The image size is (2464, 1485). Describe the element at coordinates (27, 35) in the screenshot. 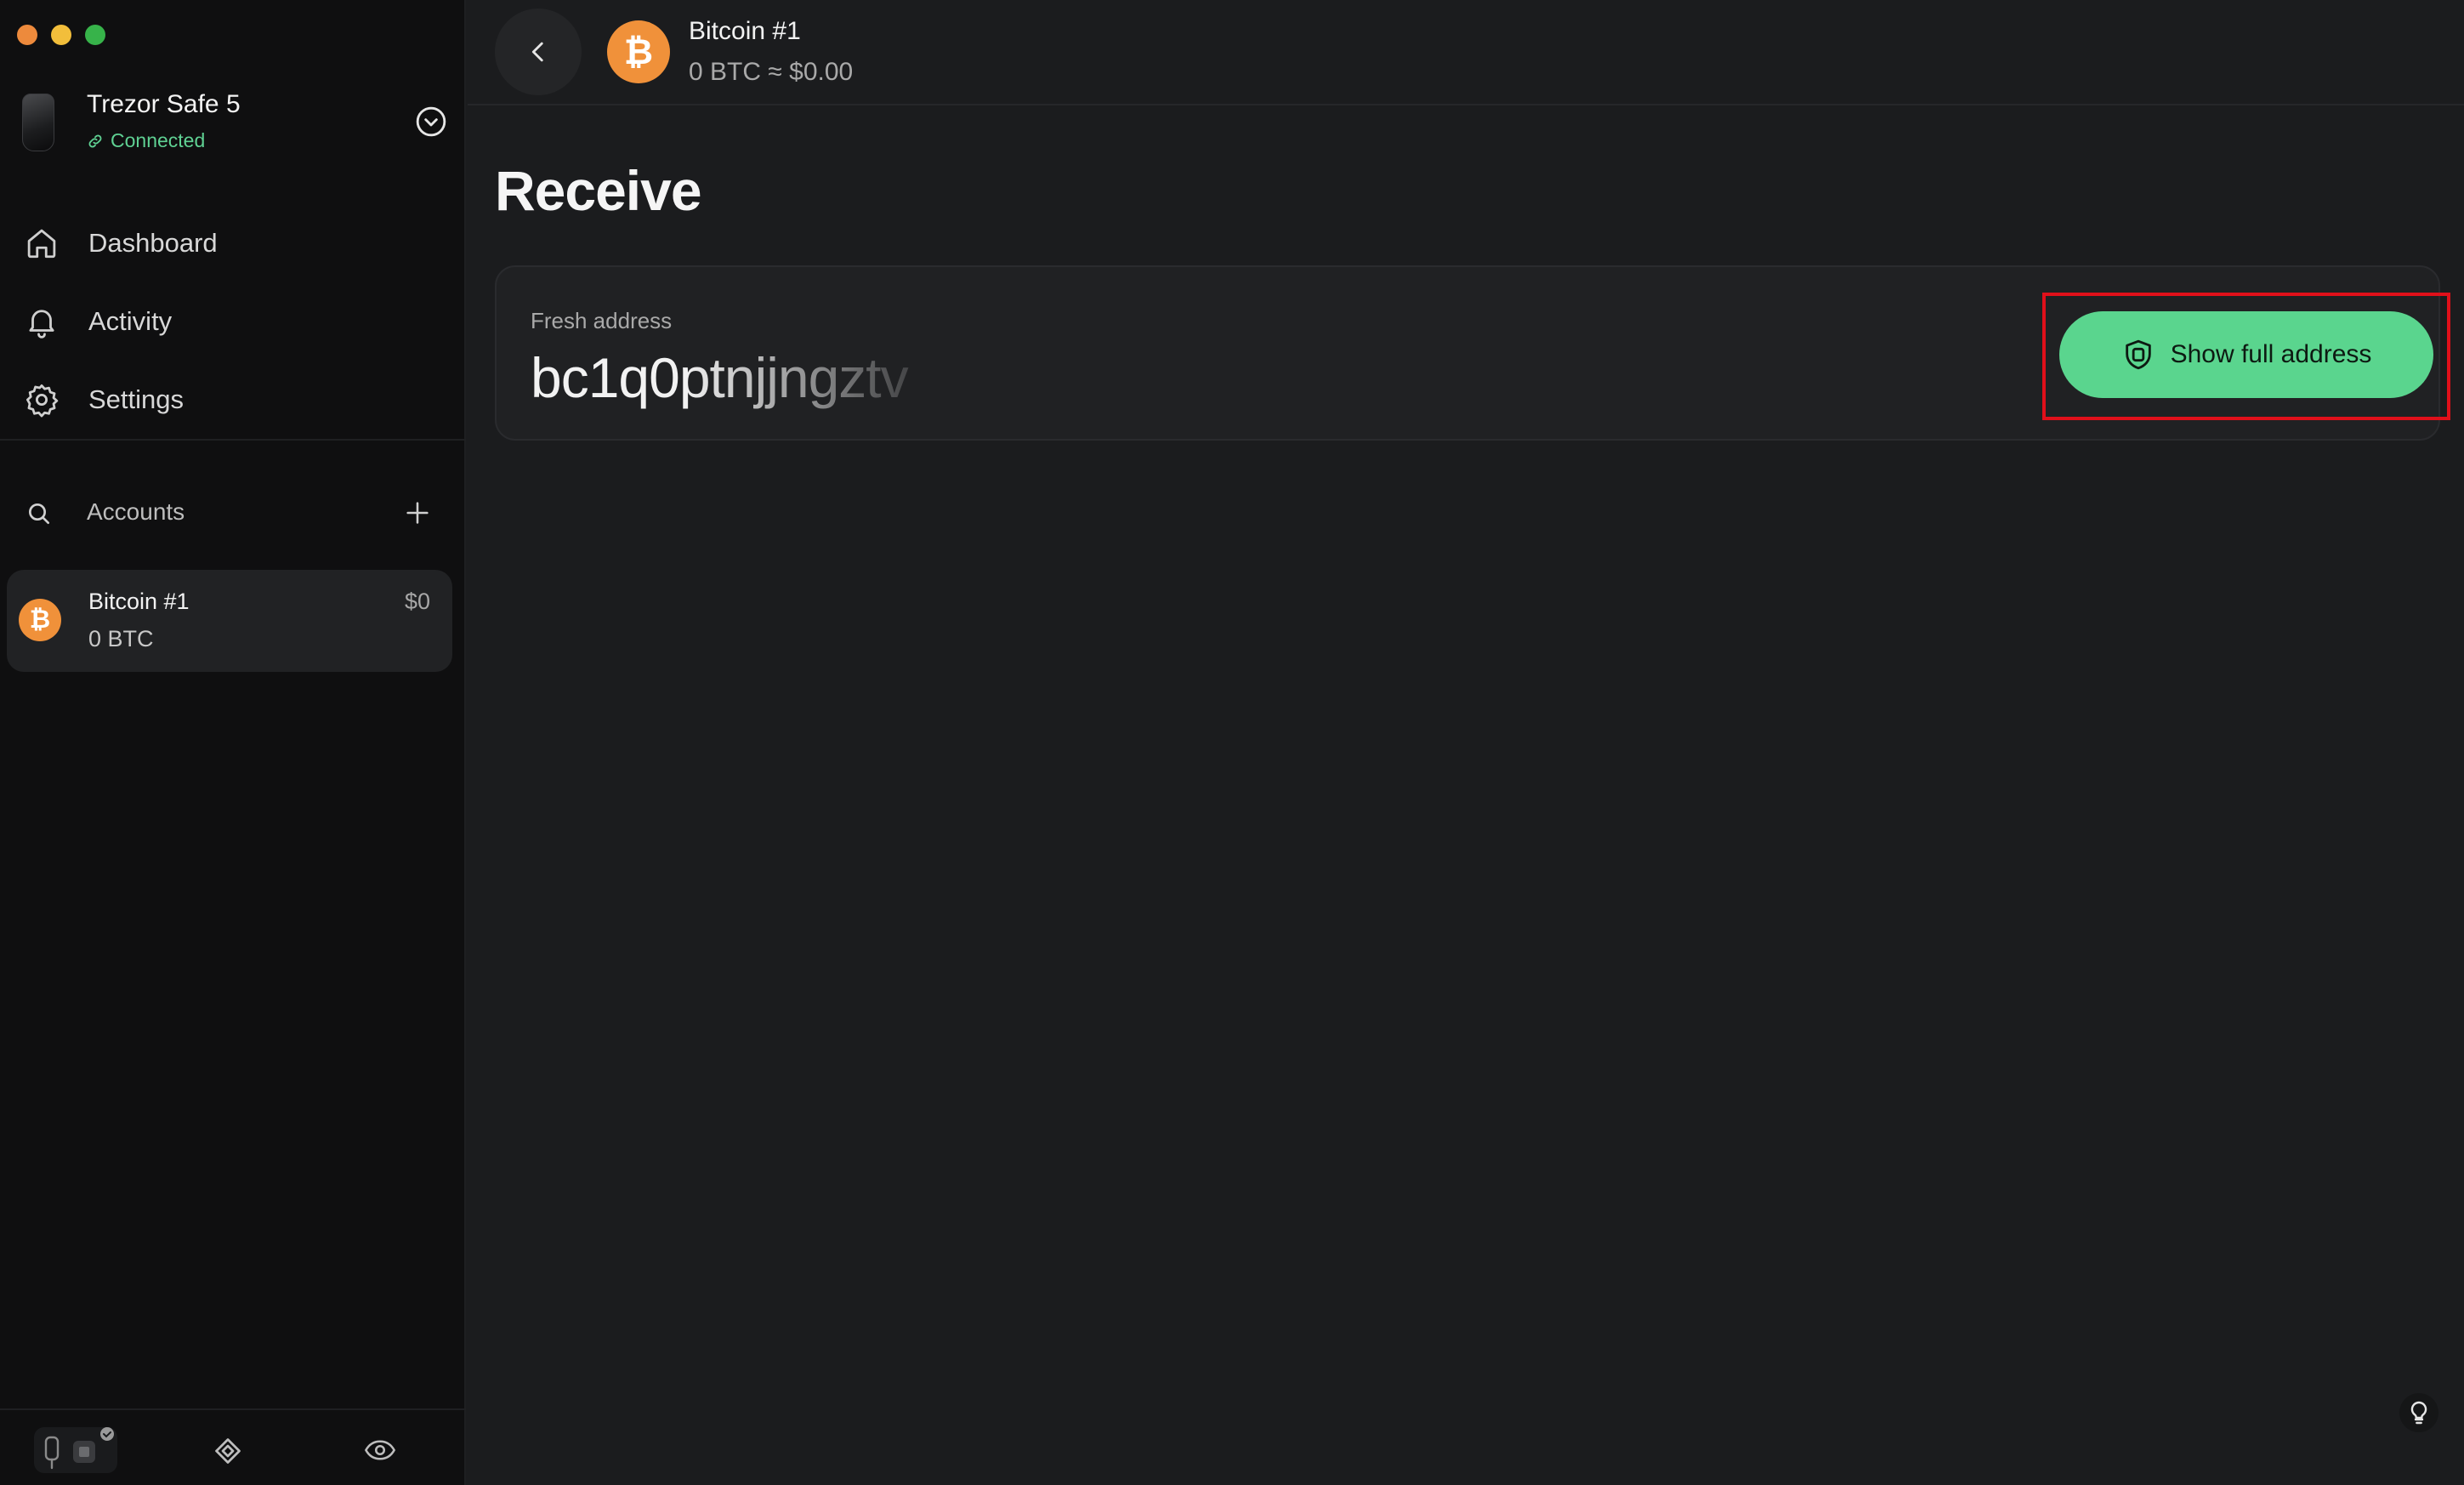

I see `close-window-button` at that location.